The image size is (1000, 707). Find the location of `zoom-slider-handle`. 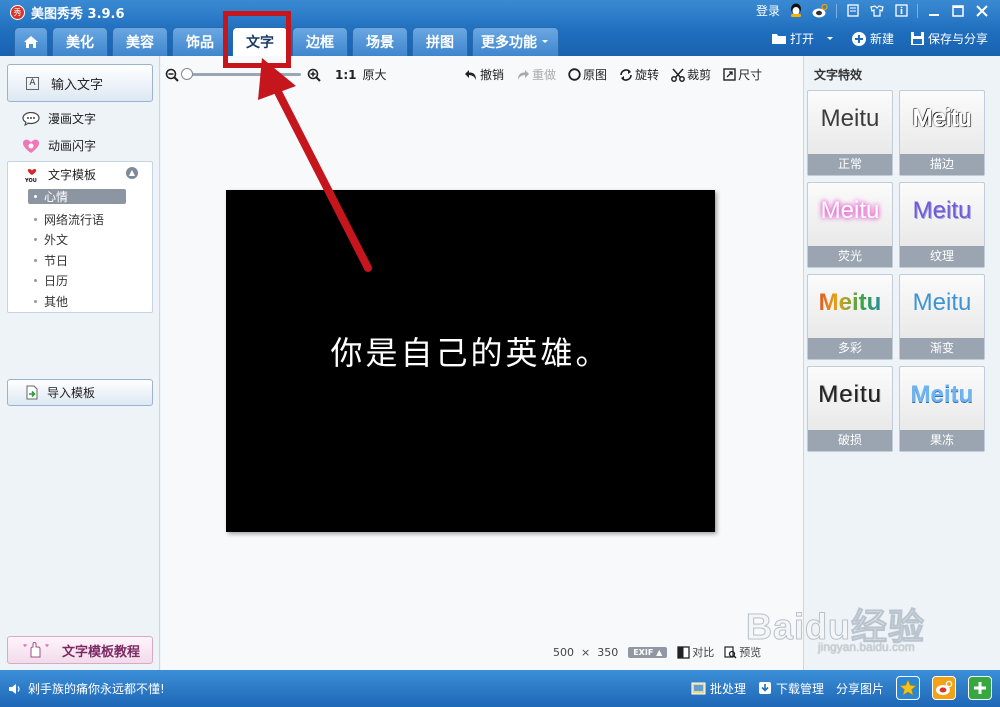

zoom-slider-handle is located at coordinates (187, 74).